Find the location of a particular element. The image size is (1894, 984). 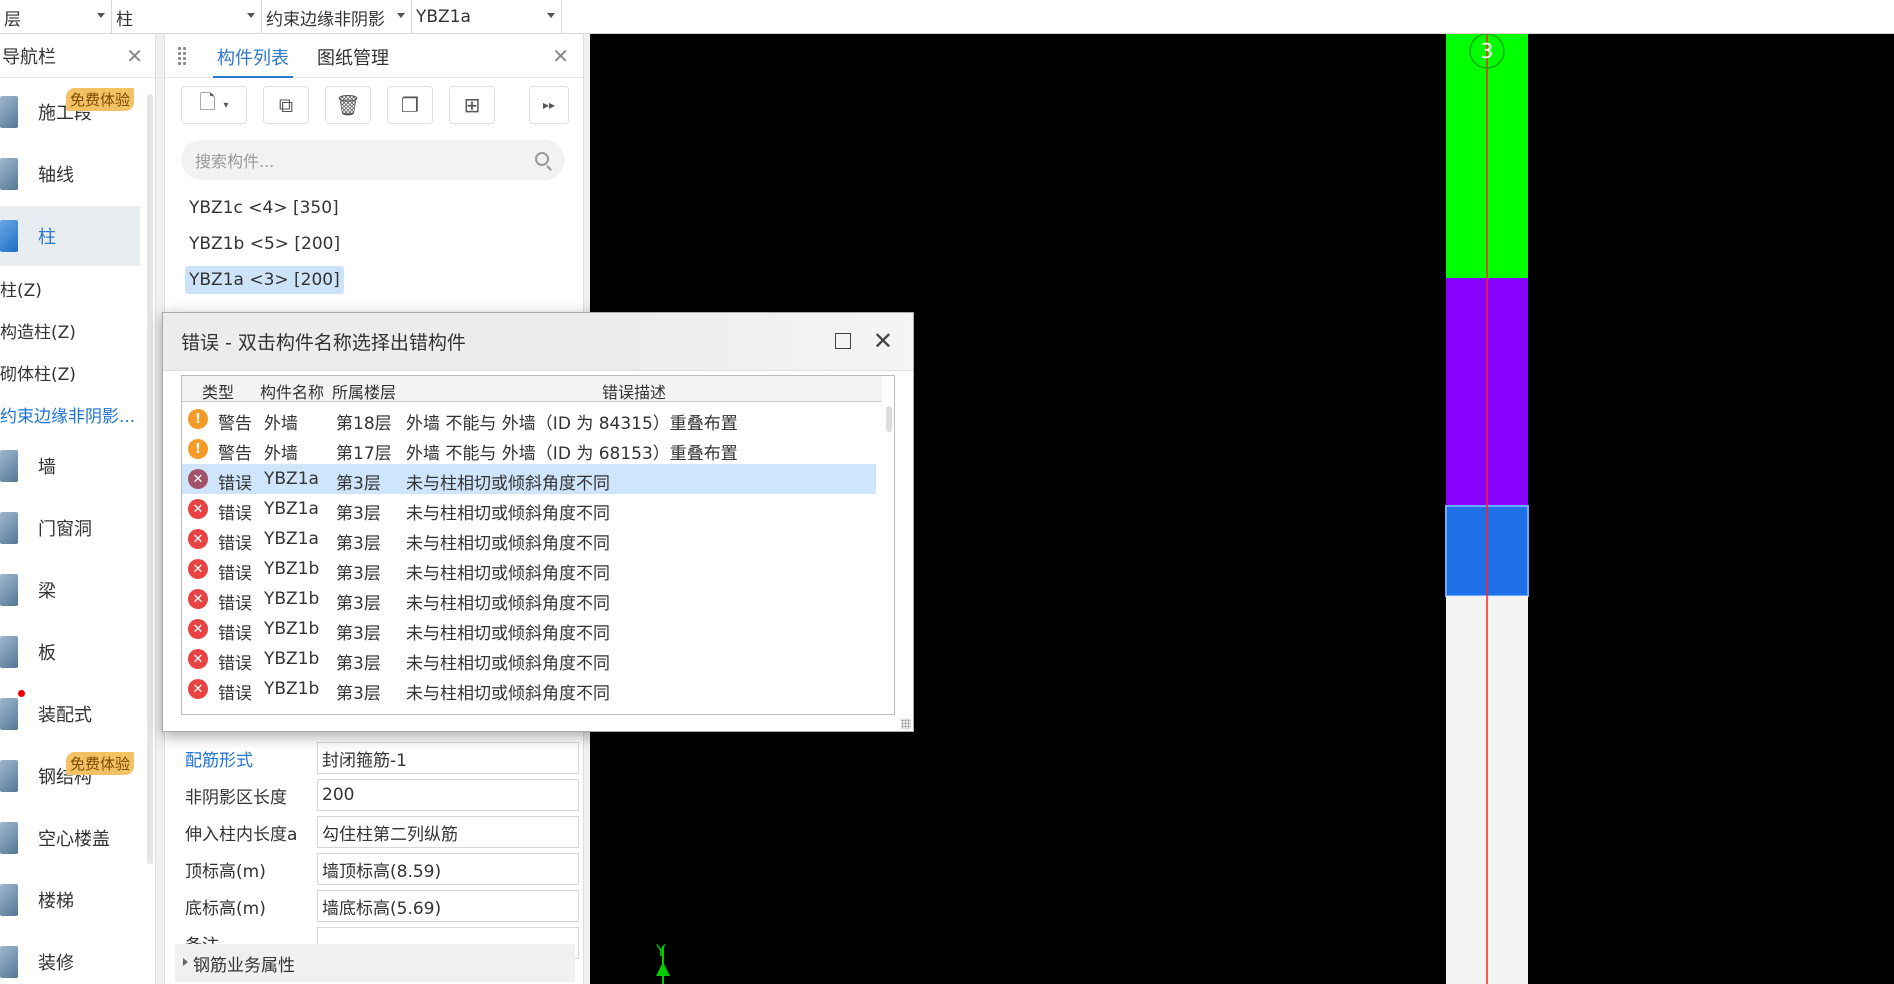

beam-icon is located at coordinates (9, 590).